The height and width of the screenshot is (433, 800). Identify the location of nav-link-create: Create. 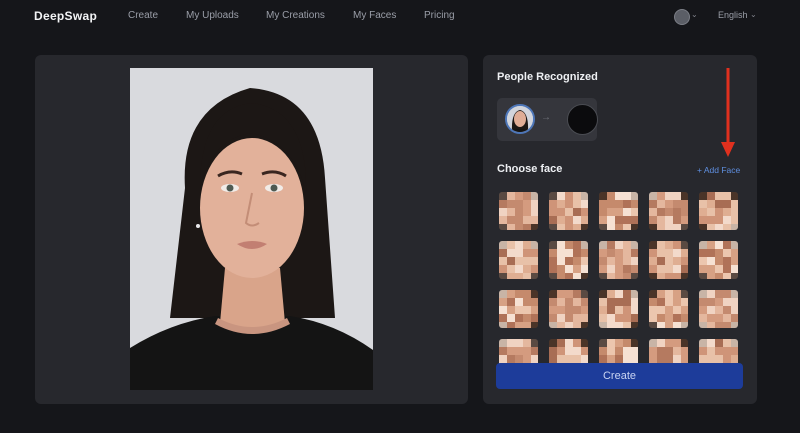
(143, 15).